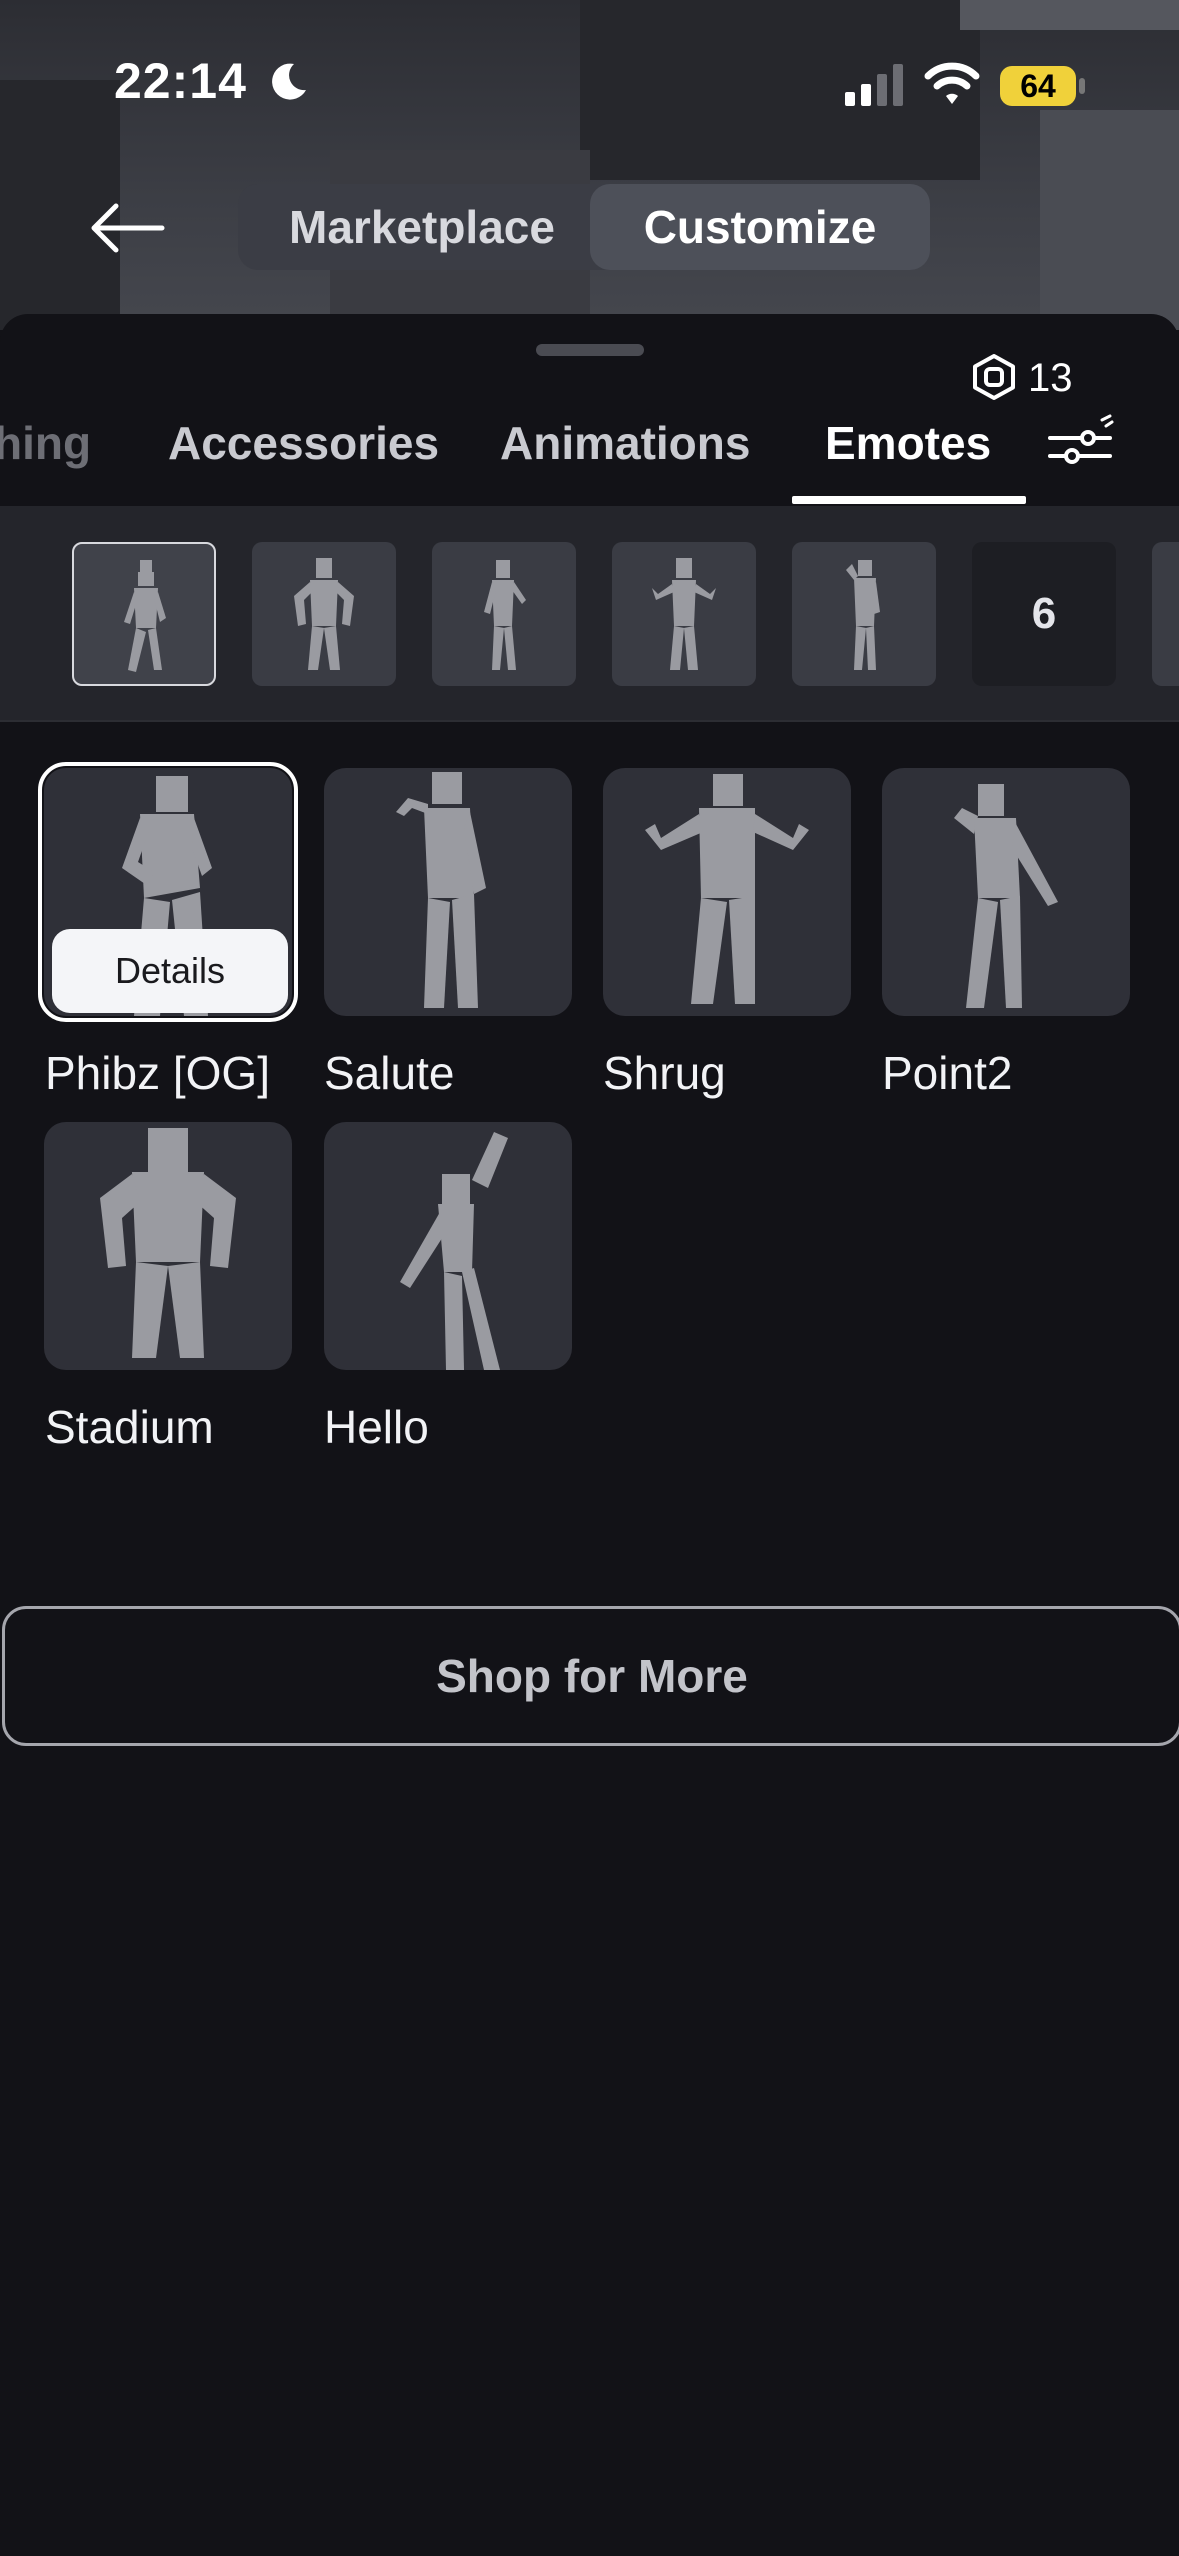  I want to click on moon-icon, so click(289, 81).